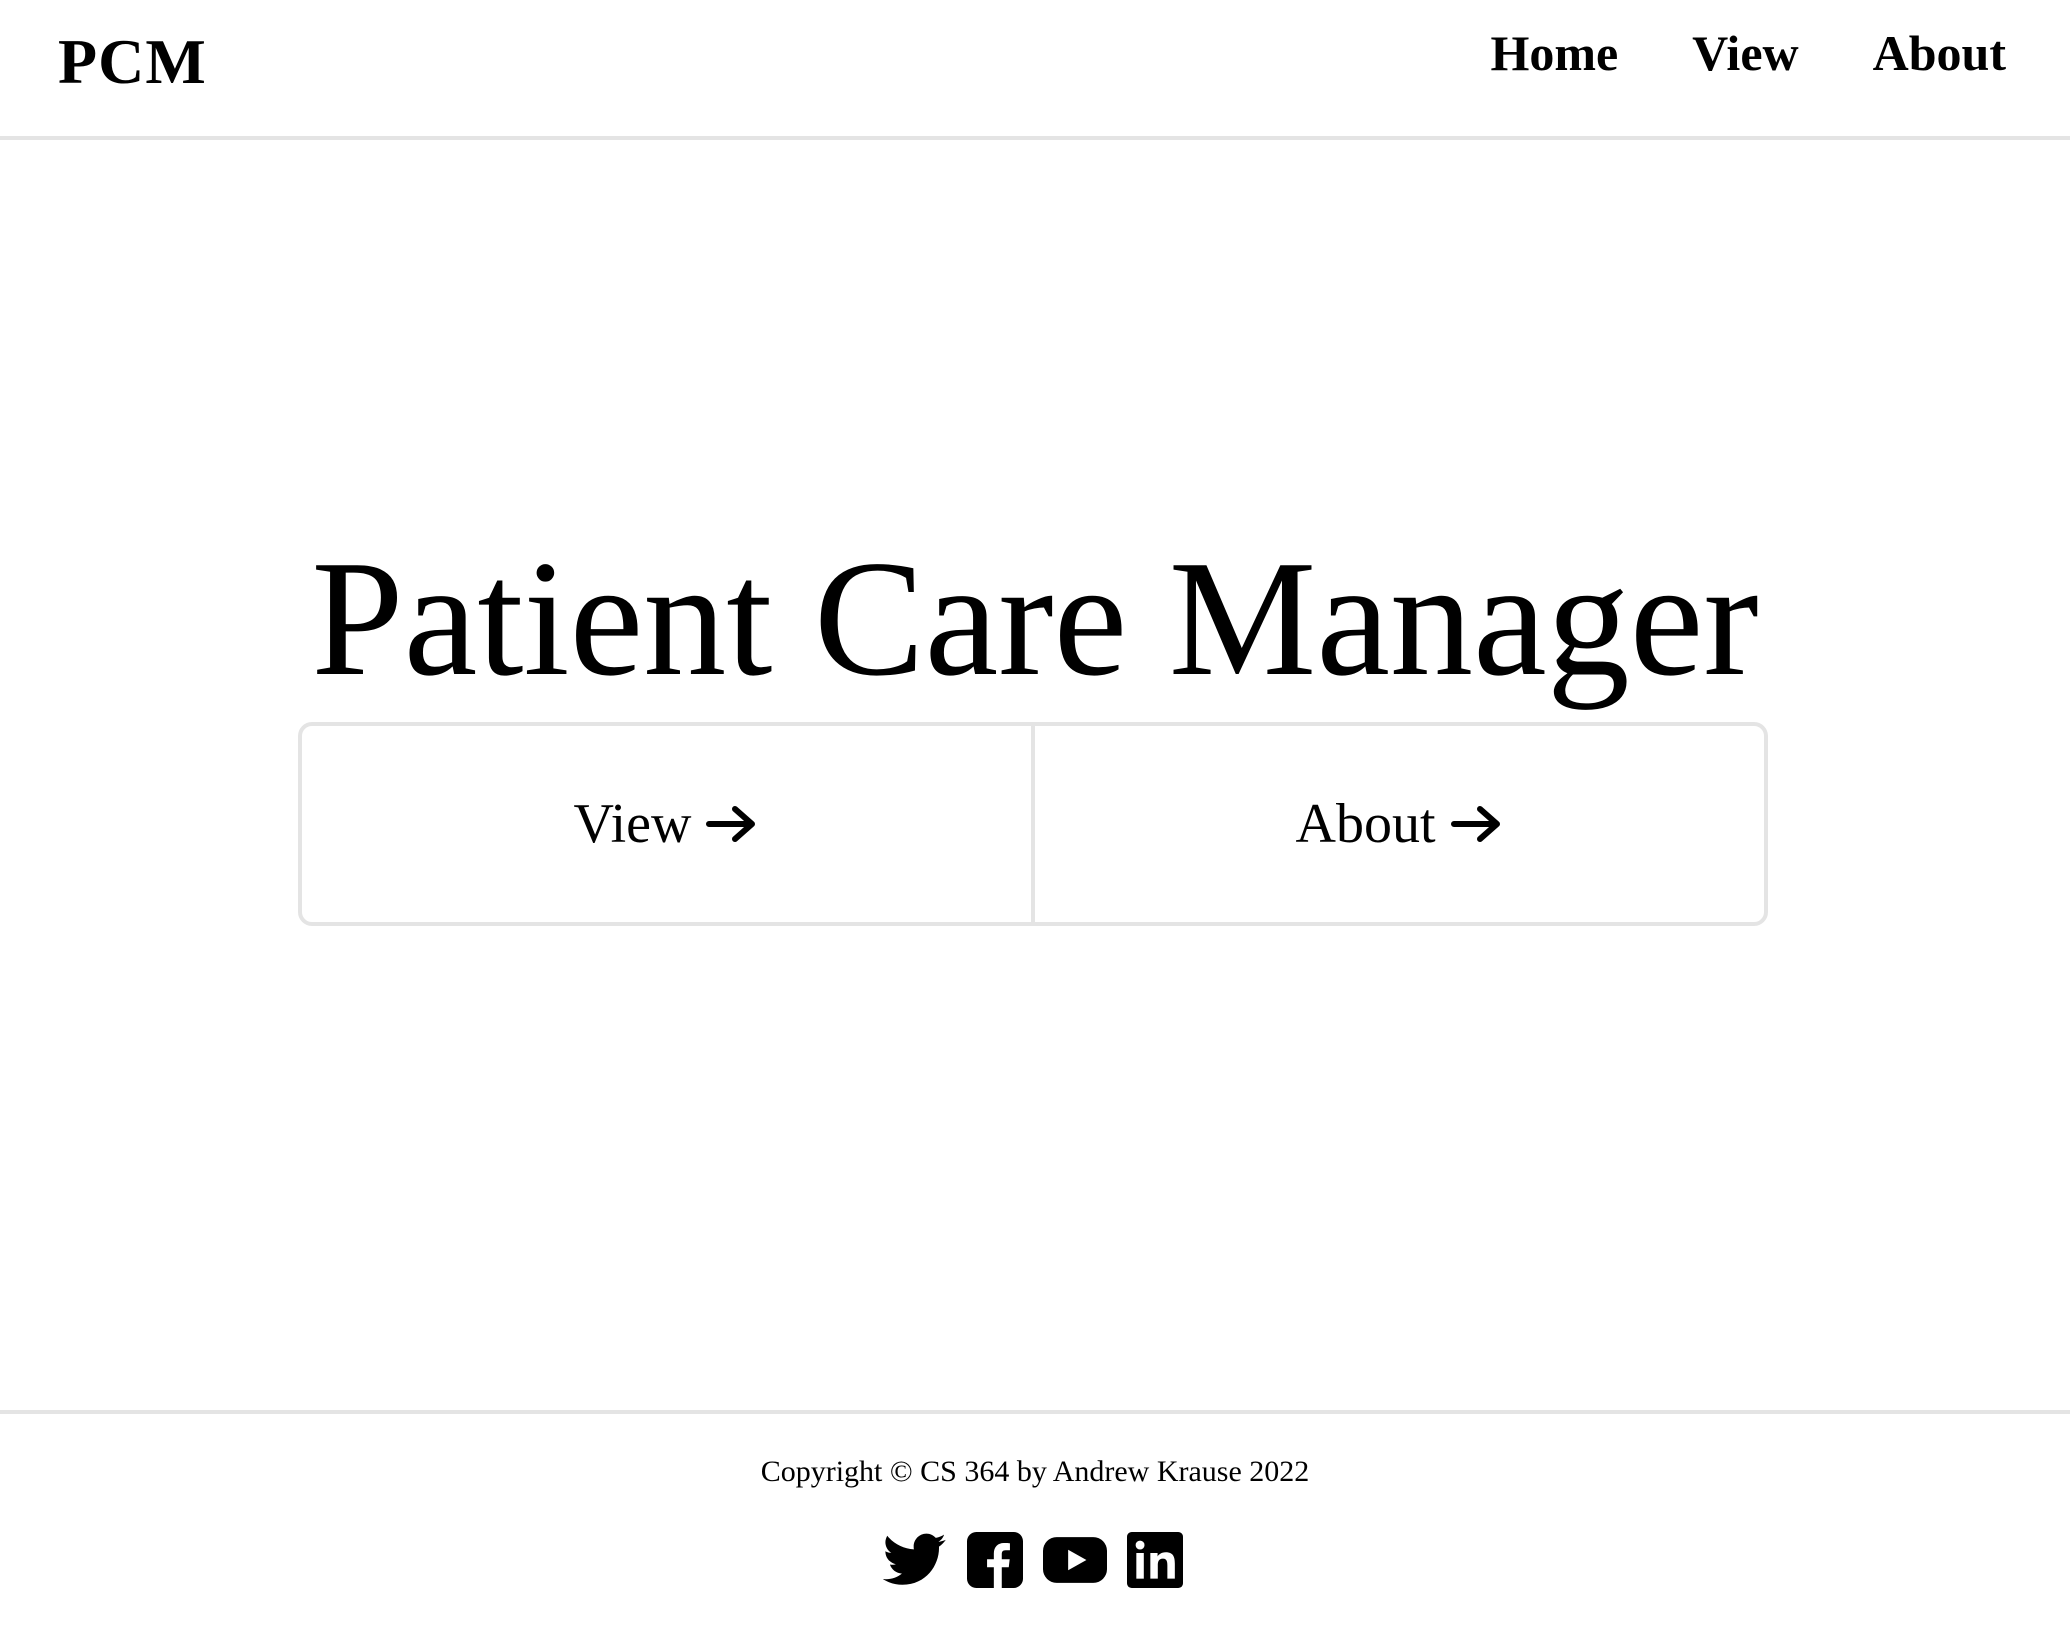 The width and height of the screenshot is (2070, 1630). Describe the element at coordinates (132, 62) in the screenshot. I see `brand-logo: PCM` at that location.